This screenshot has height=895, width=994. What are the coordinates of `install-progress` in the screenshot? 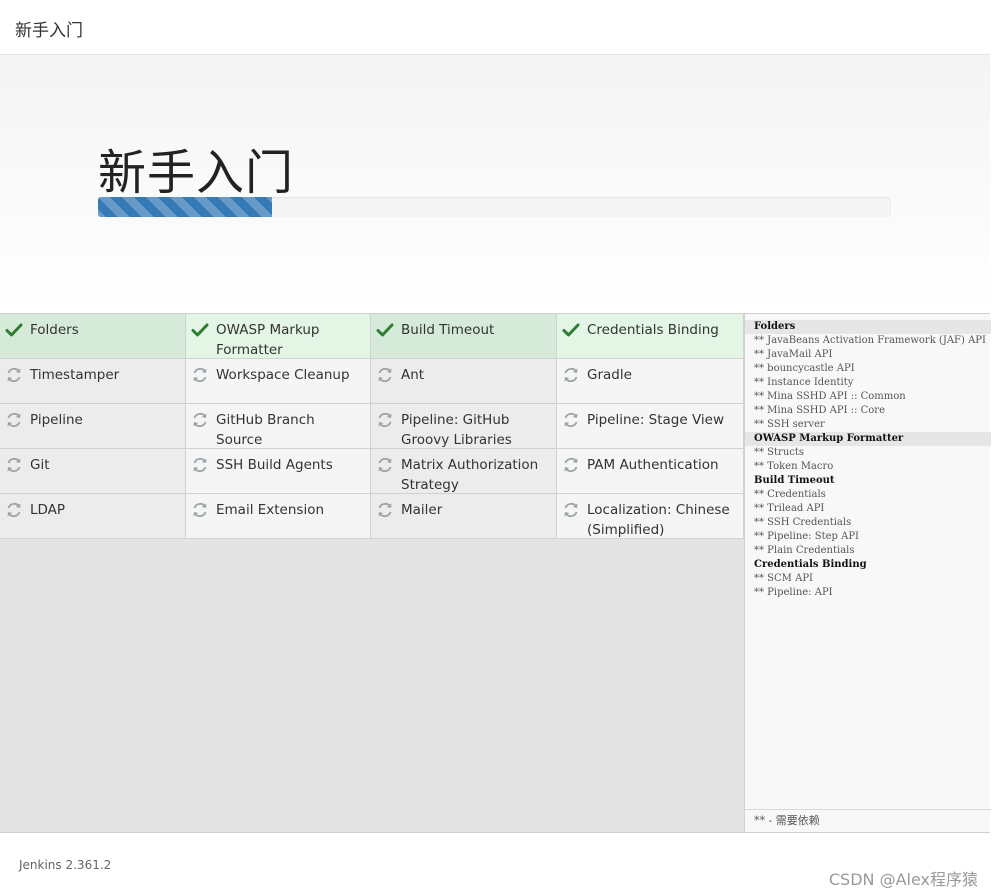 It's located at (494, 207).